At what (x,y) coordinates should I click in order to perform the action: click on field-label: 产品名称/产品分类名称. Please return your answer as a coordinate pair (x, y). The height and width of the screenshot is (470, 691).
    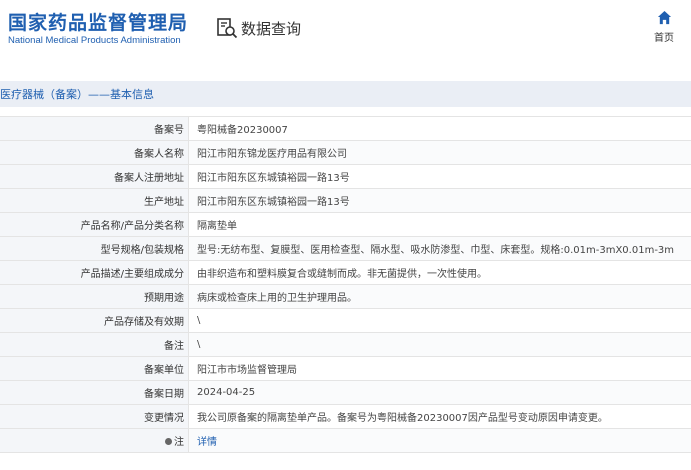
    Looking at the image, I should click on (94, 224).